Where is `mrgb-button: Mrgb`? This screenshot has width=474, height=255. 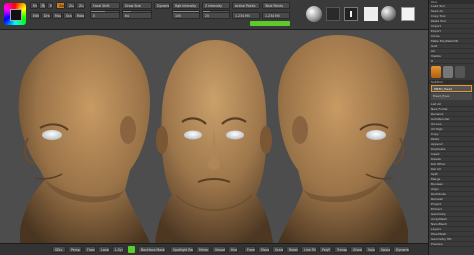 mrgb-button: Mrgb is located at coordinates (34, 5).